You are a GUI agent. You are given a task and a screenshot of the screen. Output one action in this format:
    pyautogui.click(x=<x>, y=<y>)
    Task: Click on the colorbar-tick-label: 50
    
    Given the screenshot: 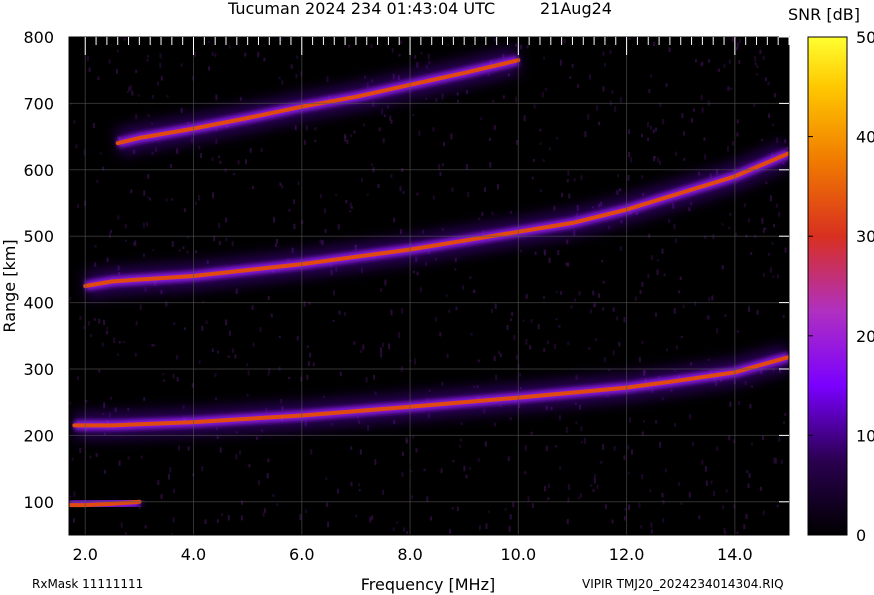 What is the action you would take?
    pyautogui.click(x=865, y=37)
    